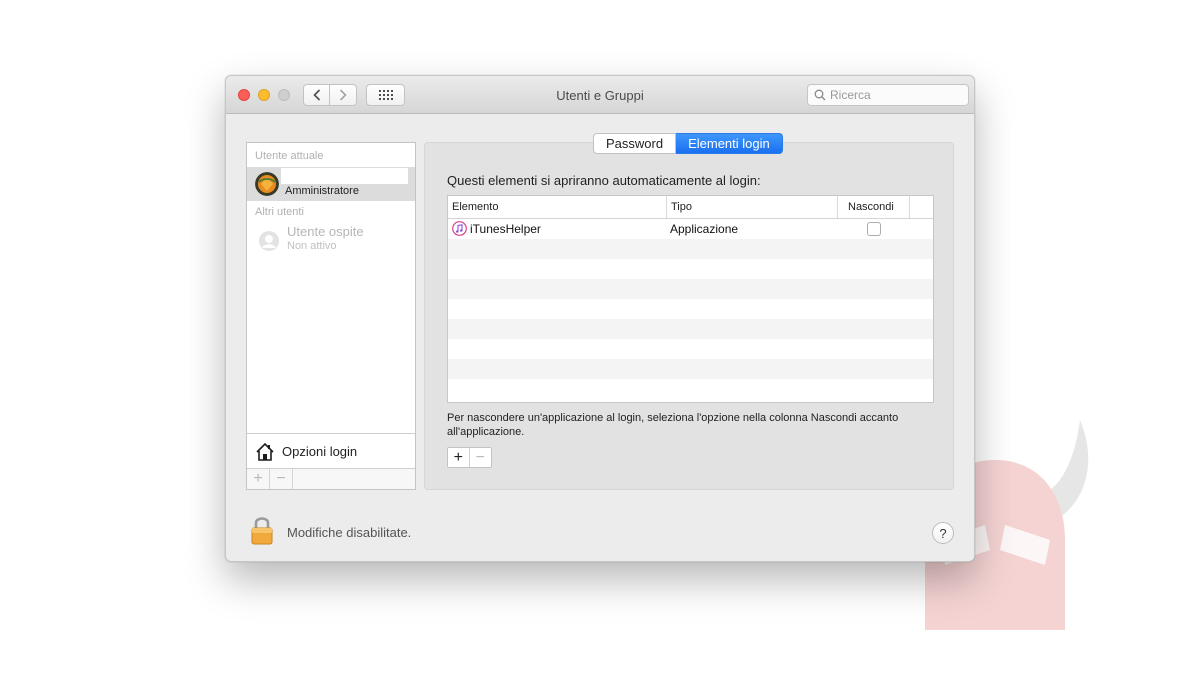 The image size is (1200, 675). I want to click on type-cell: Applicazione, so click(704, 229).